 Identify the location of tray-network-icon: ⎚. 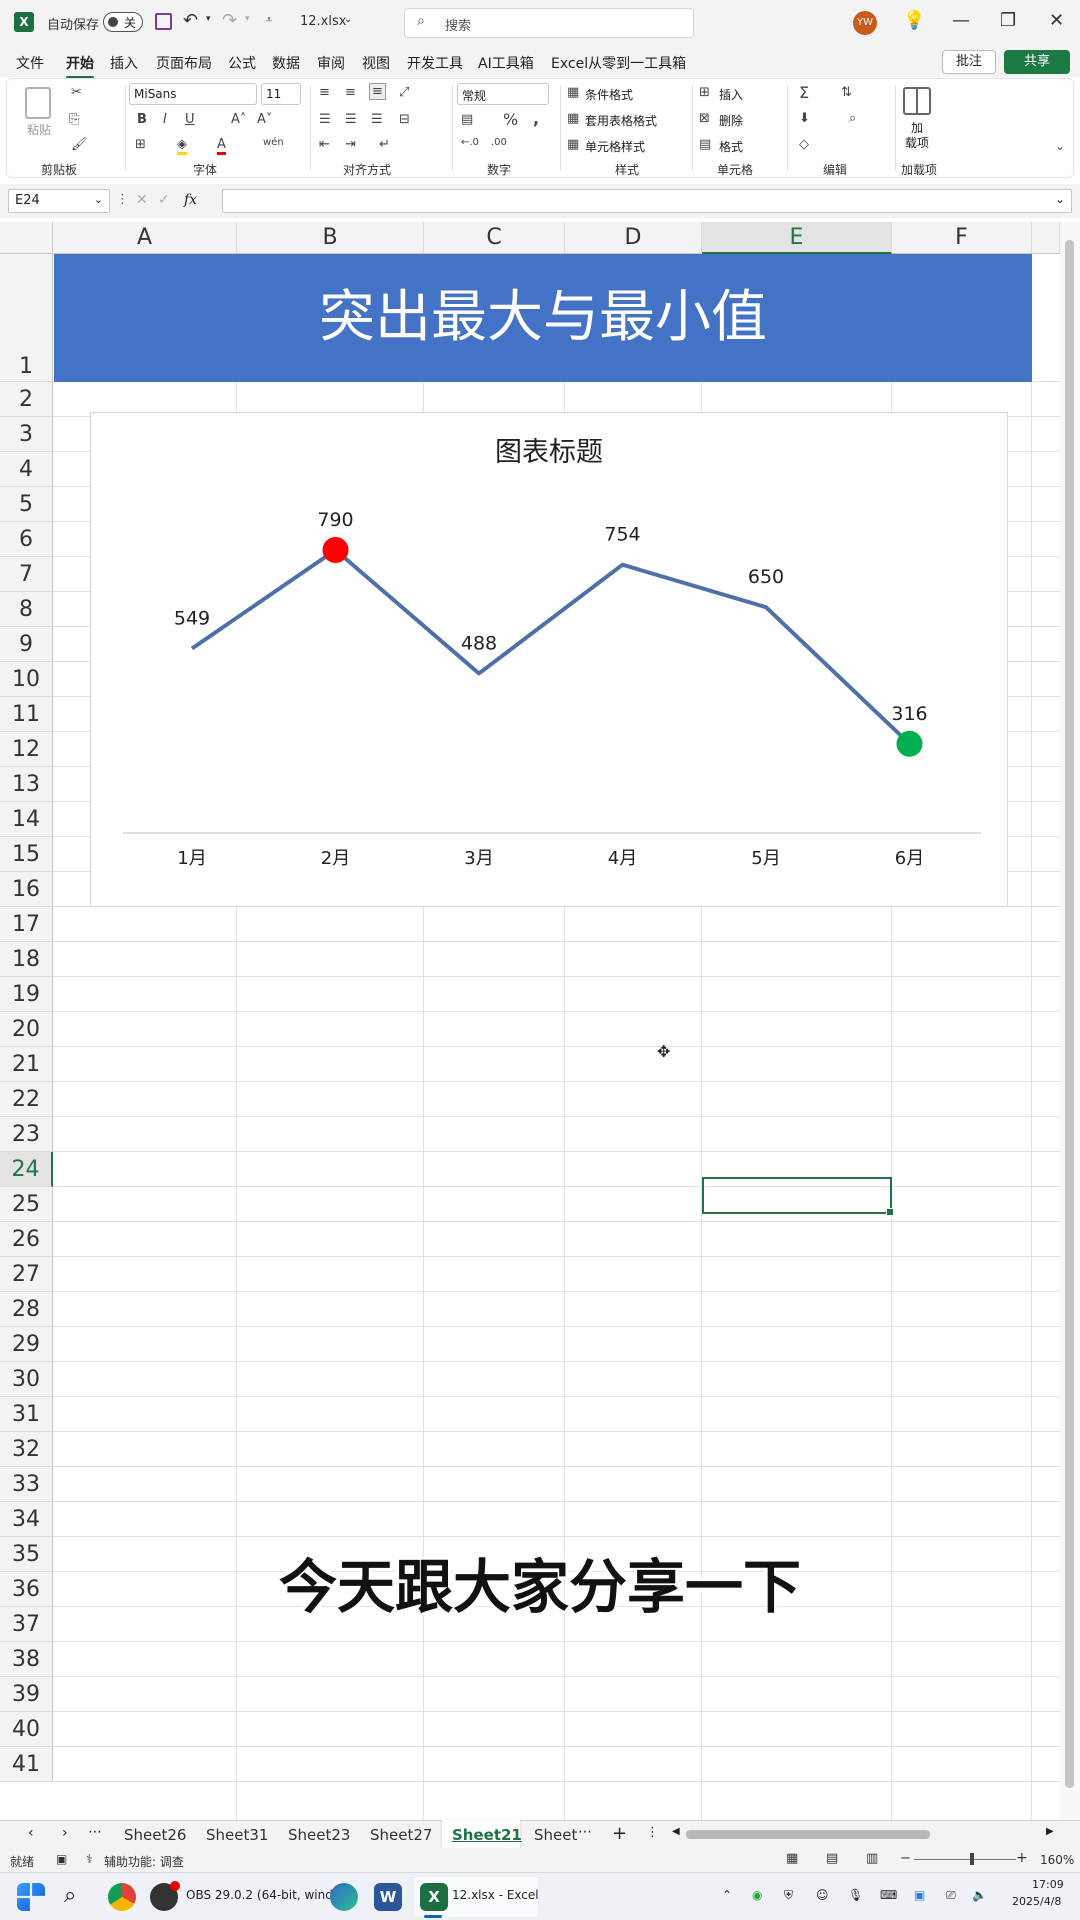
(951, 1895).